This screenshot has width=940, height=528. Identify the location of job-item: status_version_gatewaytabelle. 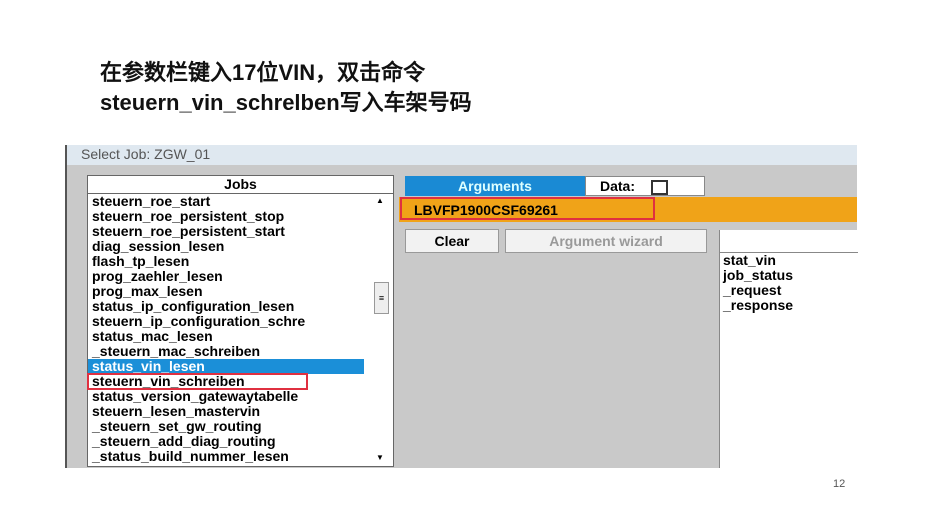
(226, 396).